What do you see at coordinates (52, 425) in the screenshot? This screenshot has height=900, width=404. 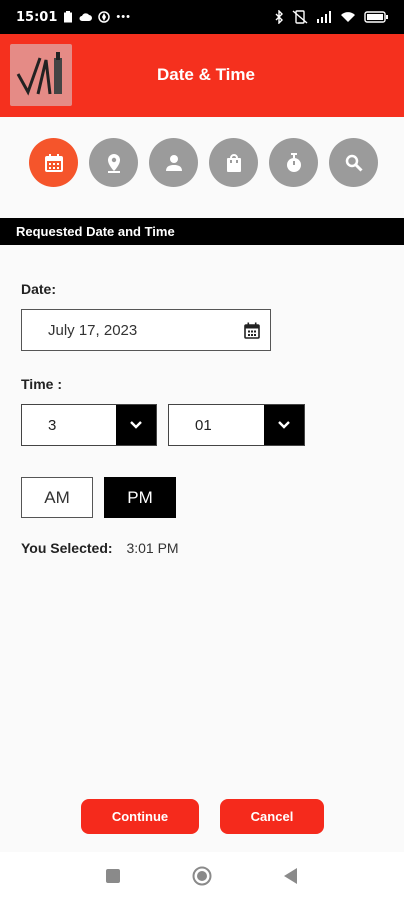 I see `hour-value: 3` at bounding box center [52, 425].